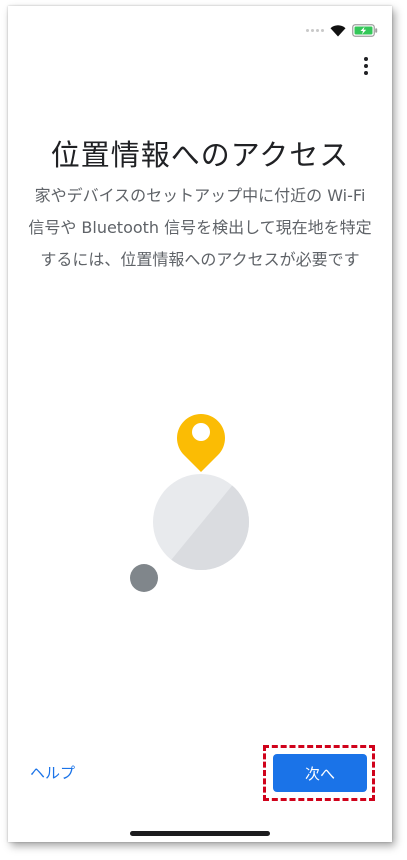 The width and height of the screenshot is (407, 860). What do you see at coordinates (52, 772) in the screenshot?
I see `help-link: ヘルプ` at bounding box center [52, 772].